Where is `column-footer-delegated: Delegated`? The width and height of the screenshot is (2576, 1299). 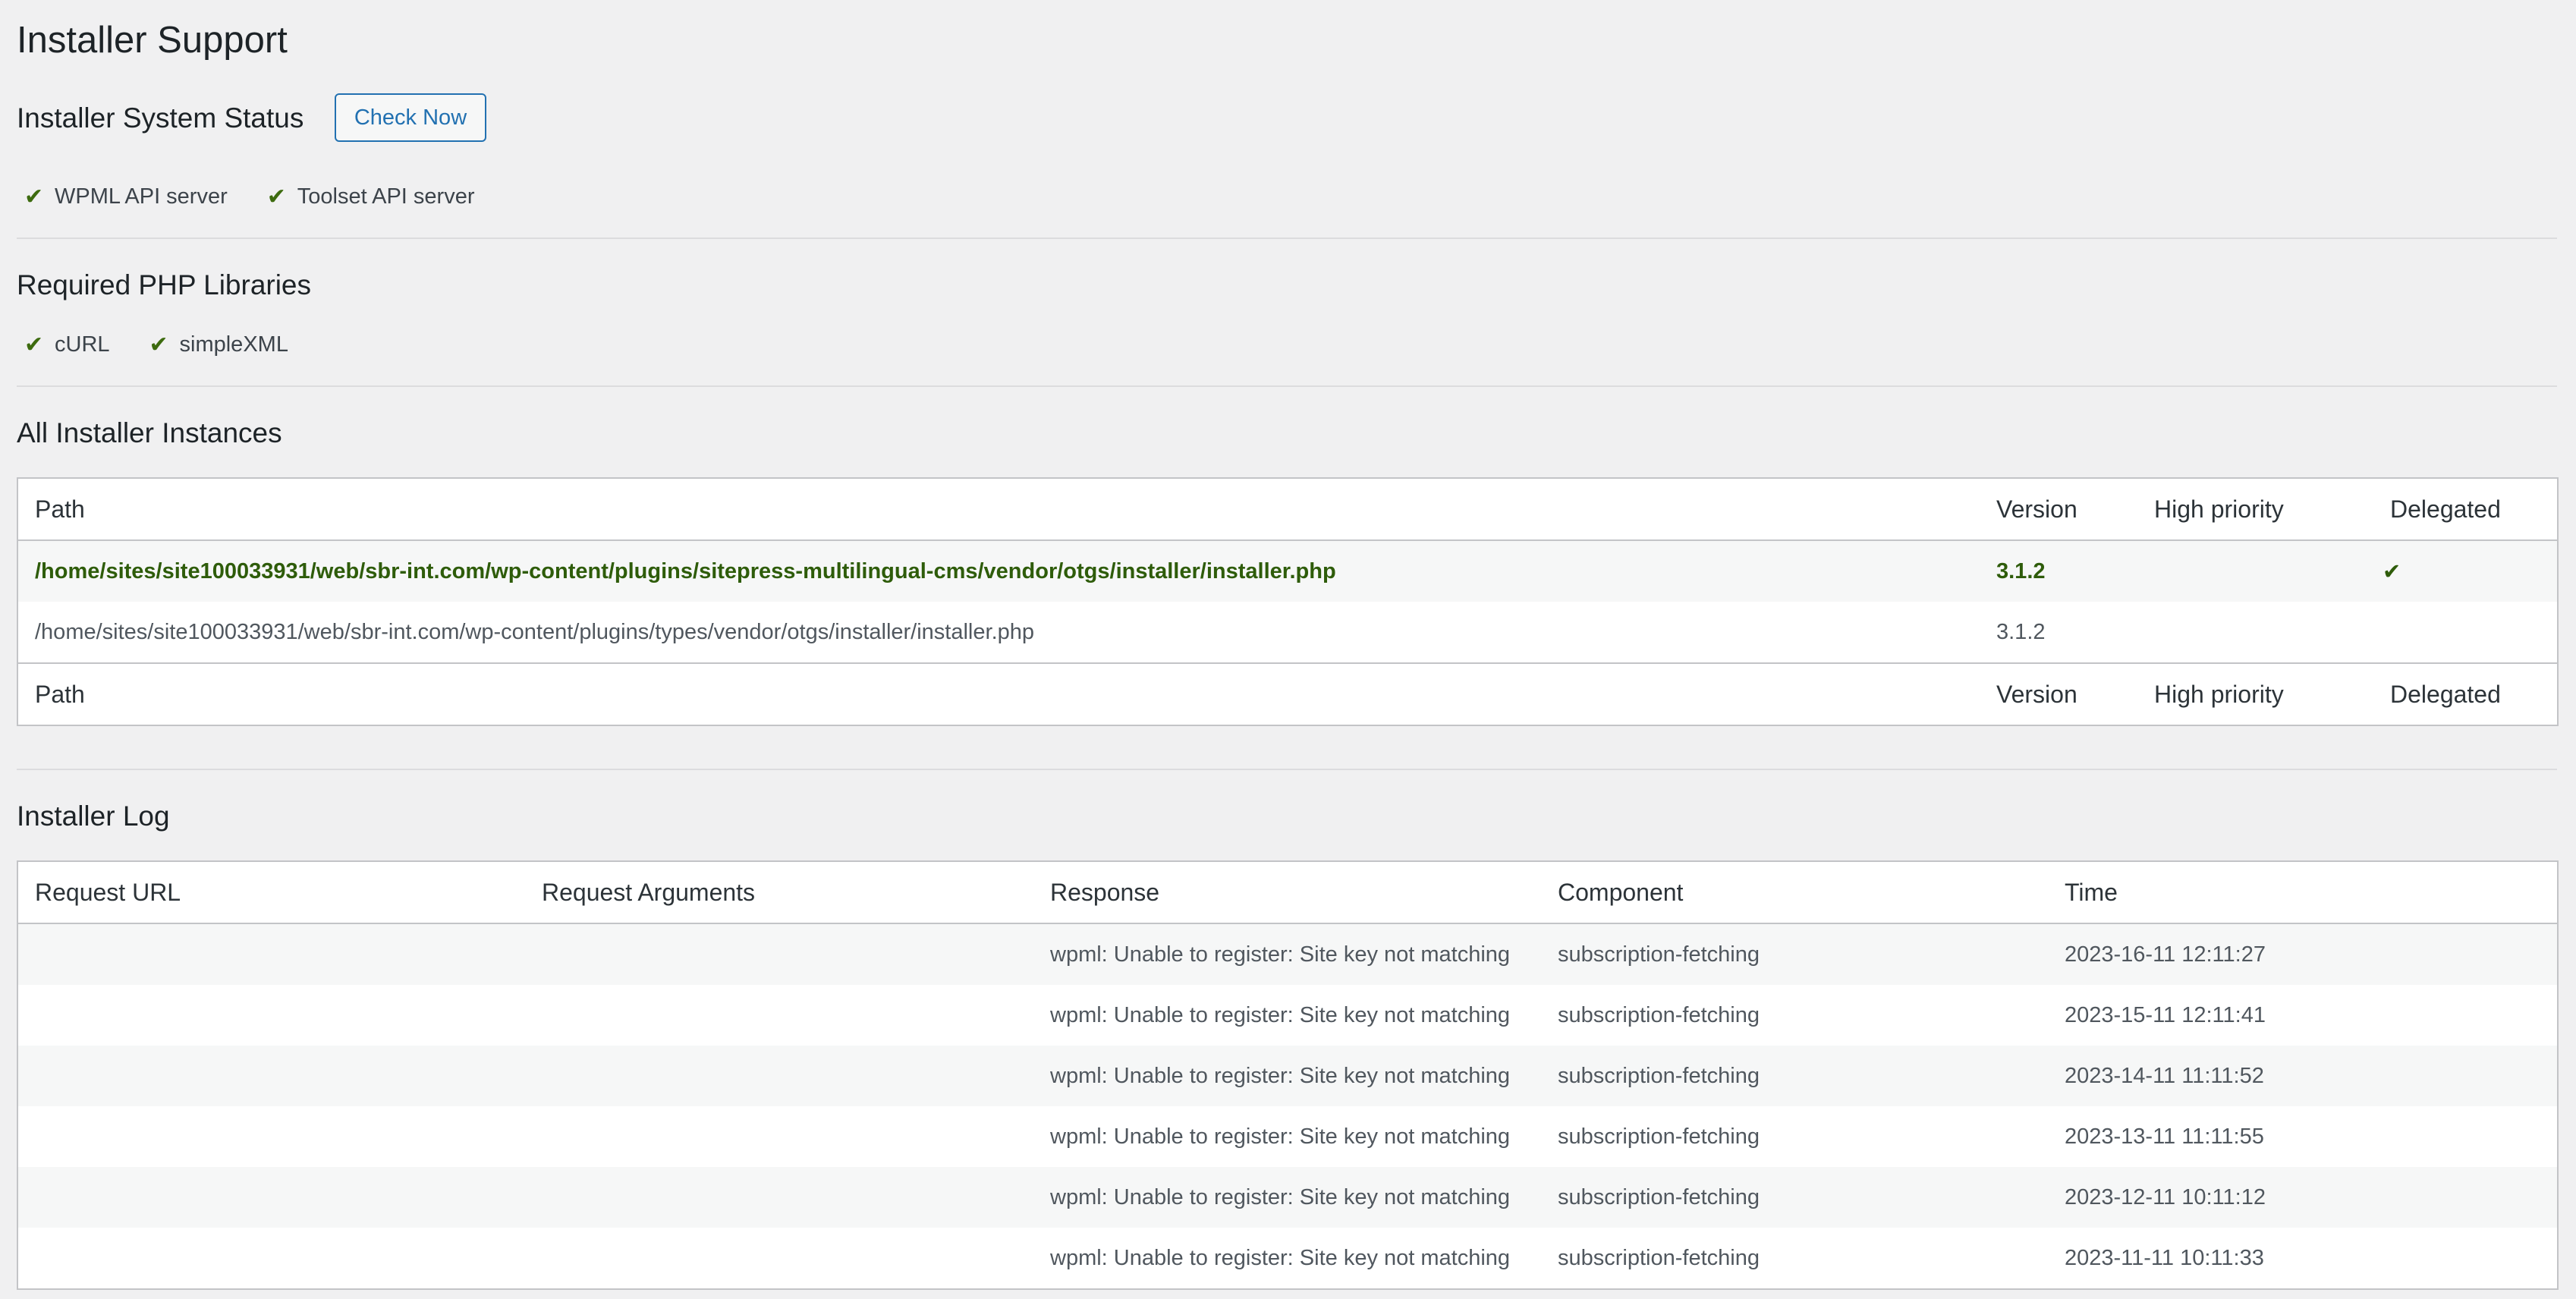
column-footer-delegated: Delegated is located at coordinates (2465, 693).